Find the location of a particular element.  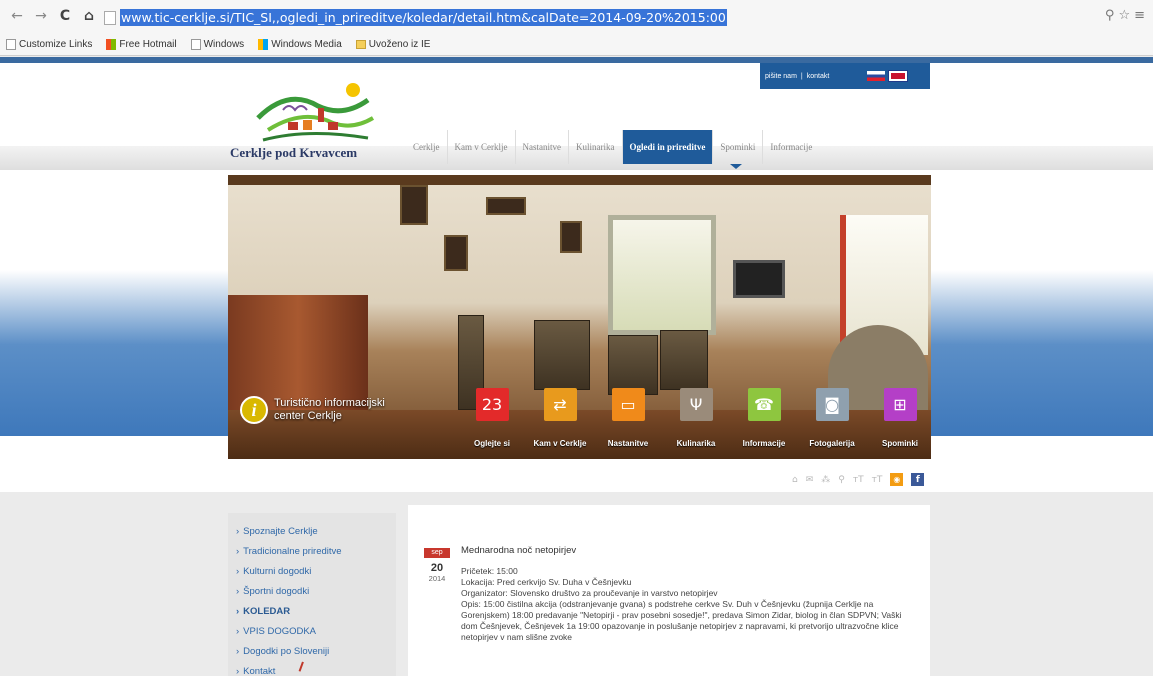

nav-informacije: Informacije is located at coordinates (790, 147).